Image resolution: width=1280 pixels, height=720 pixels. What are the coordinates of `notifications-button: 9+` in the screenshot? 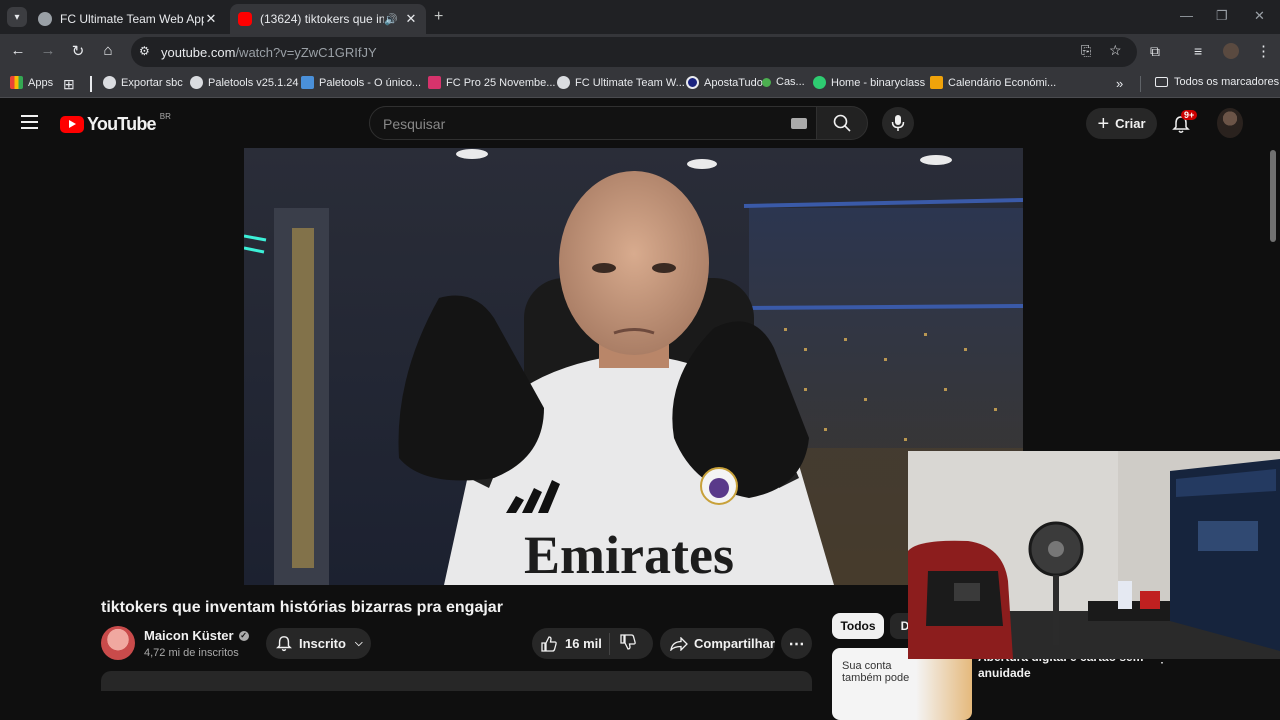 It's located at (1185, 124).